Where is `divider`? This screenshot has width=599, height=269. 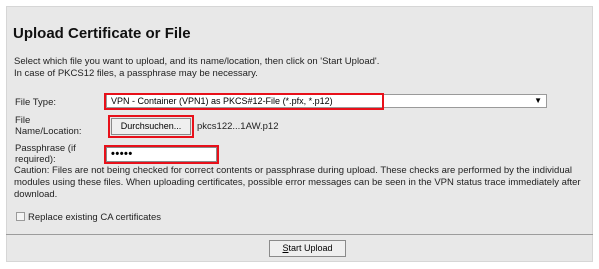
divider is located at coordinates (299, 234).